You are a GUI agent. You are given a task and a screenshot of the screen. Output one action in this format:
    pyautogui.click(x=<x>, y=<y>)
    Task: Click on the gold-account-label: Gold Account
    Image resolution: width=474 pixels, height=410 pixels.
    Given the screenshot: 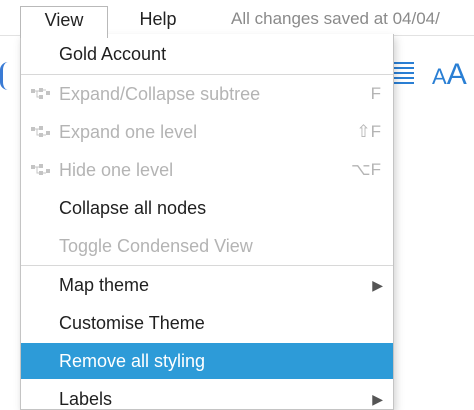 What is the action you would take?
    pyautogui.click(x=113, y=54)
    